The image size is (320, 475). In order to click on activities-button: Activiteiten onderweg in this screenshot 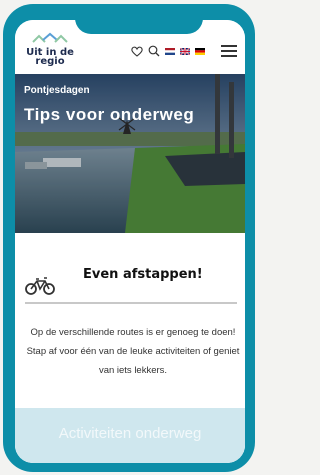, I will do `click(130, 435)`.